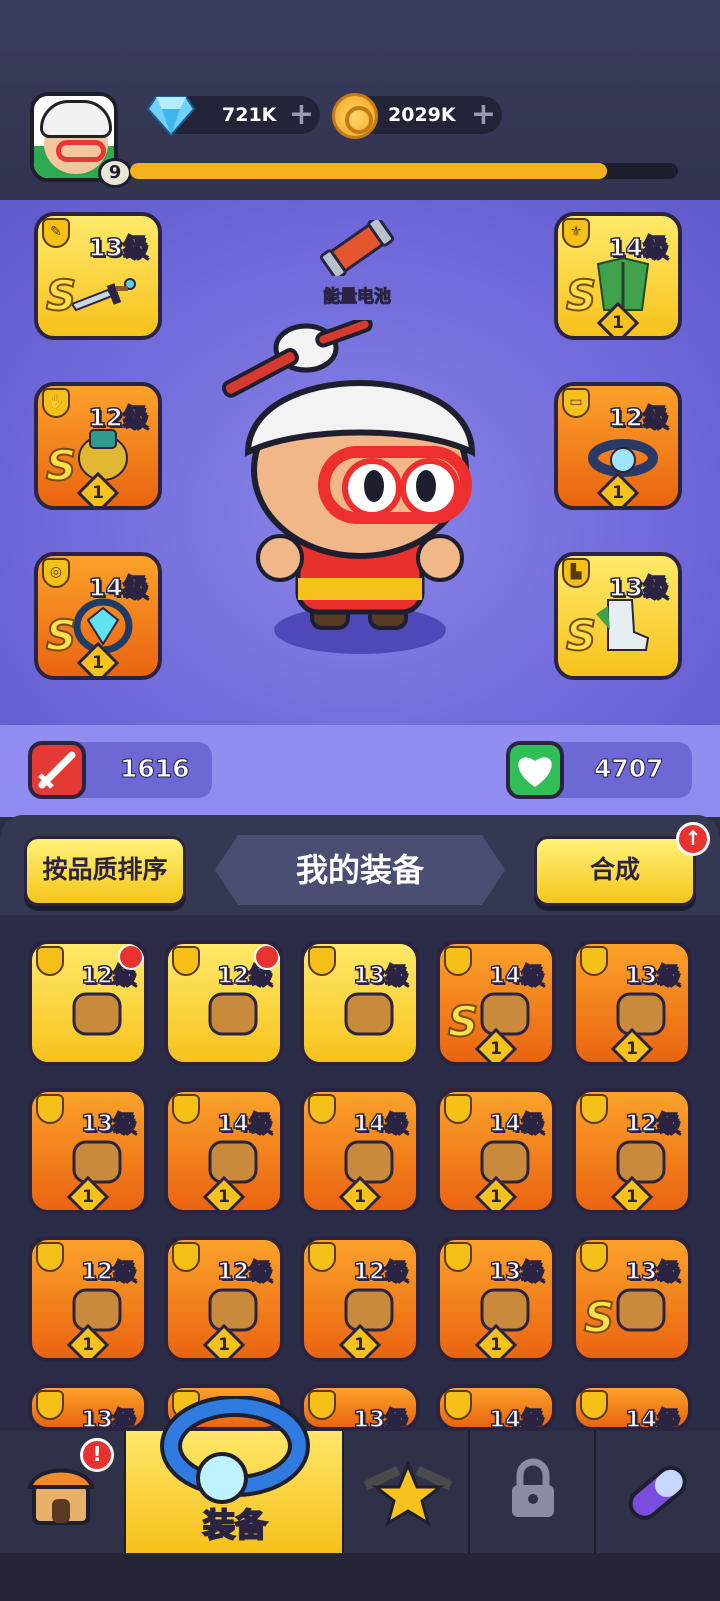  Describe the element at coordinates (103, 295) in the screenshot. I see `dagger-icon` at that location.